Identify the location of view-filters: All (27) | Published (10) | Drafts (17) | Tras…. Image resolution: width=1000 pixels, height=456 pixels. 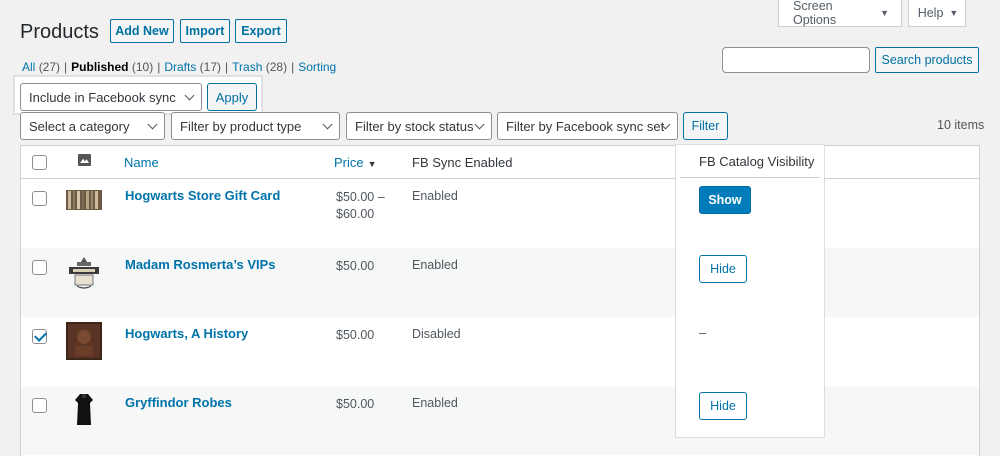
(179, 67).